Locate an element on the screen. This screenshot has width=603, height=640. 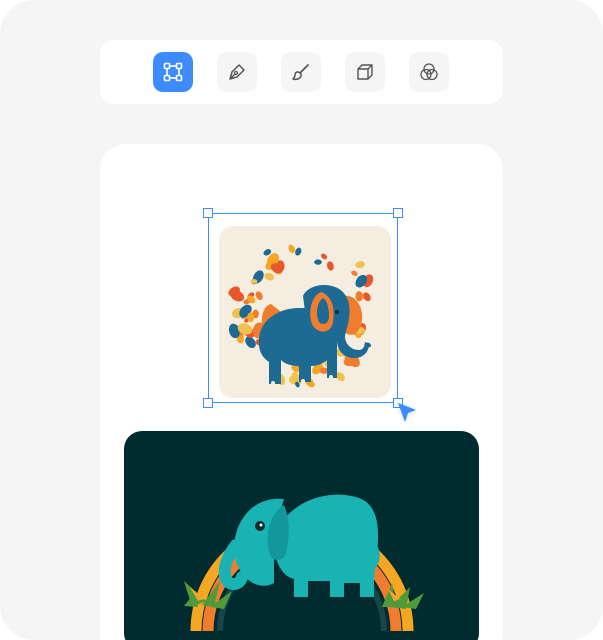
selection-bounding-box is located at coordinates (303, 308).